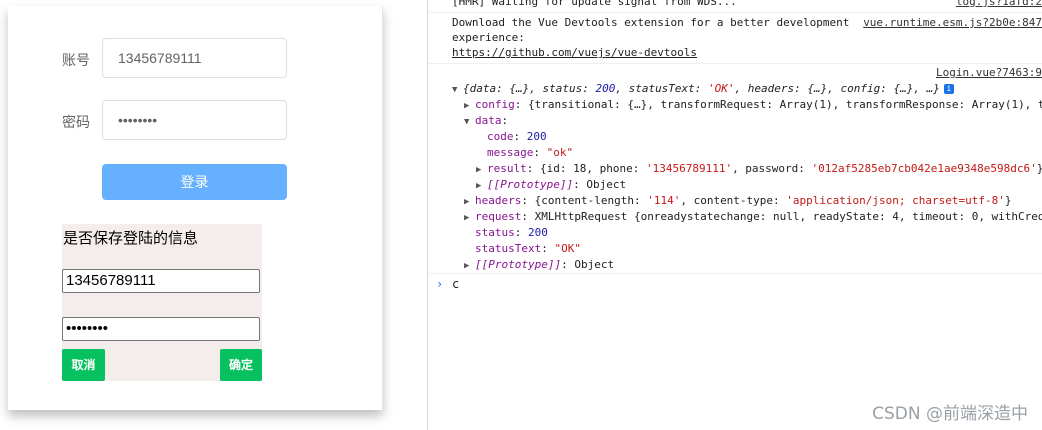 The width and height of the screenshot is (1042, 430). I want to click on login-button: 登录, so click(194, 182).